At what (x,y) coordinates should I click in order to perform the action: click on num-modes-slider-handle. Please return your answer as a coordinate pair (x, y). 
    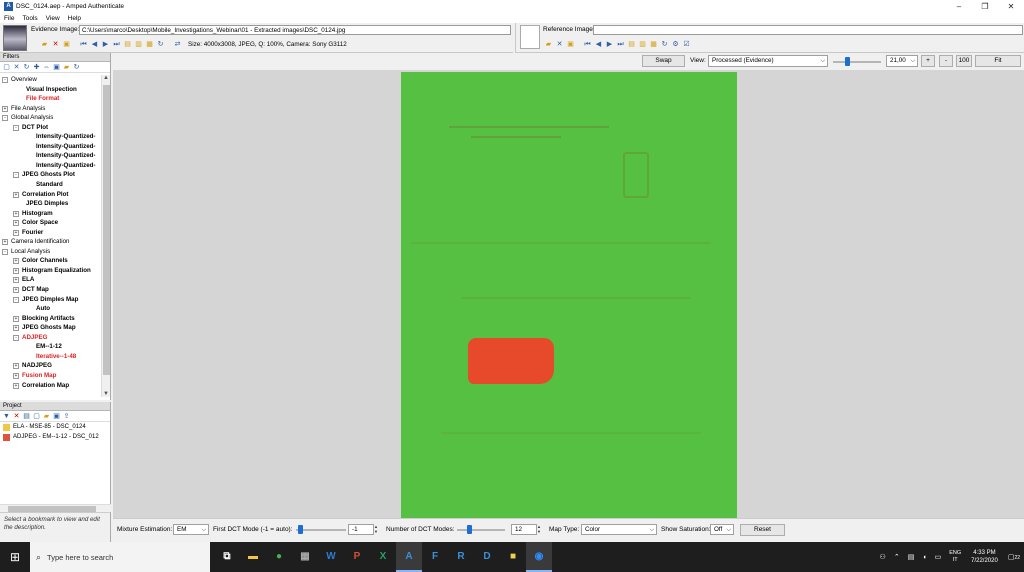
    Looking at the image, I should click on (469, 529).